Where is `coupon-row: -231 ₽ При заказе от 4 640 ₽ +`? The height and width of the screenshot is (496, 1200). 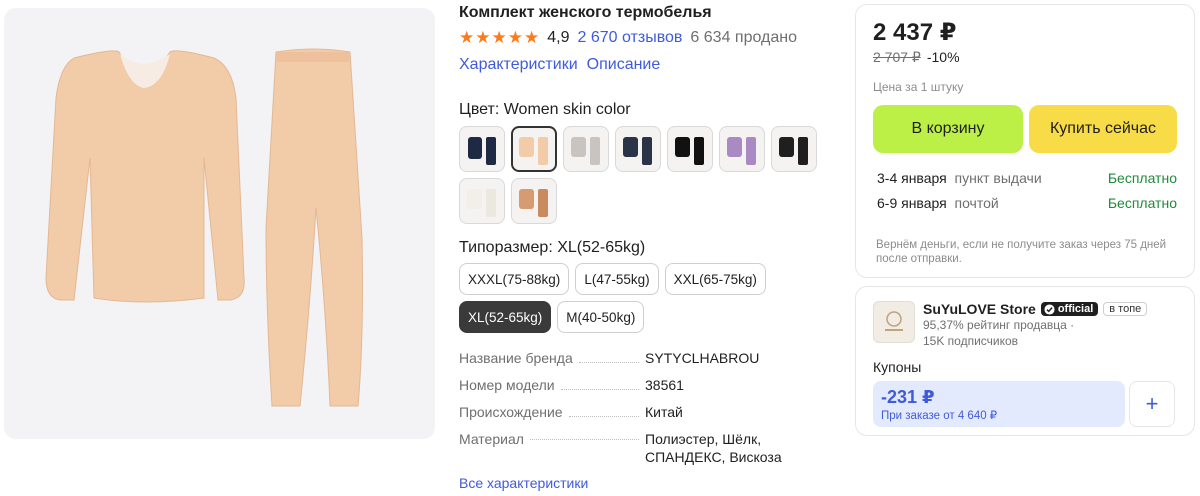
coupon-row: -231 ₽ При заказе от 4 640 ₽ + is located at coordinates (1025, 404).